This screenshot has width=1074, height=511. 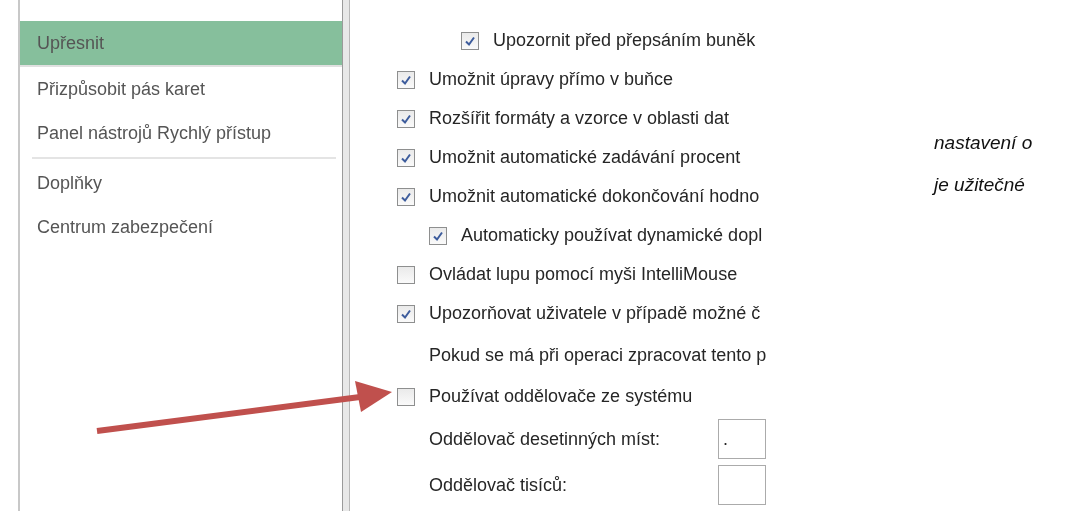 What do you see at coordinates (499, 485) in the screenshot?
I see `field-label: Oddělovač tisíců:` at bounding box center [499, 485].